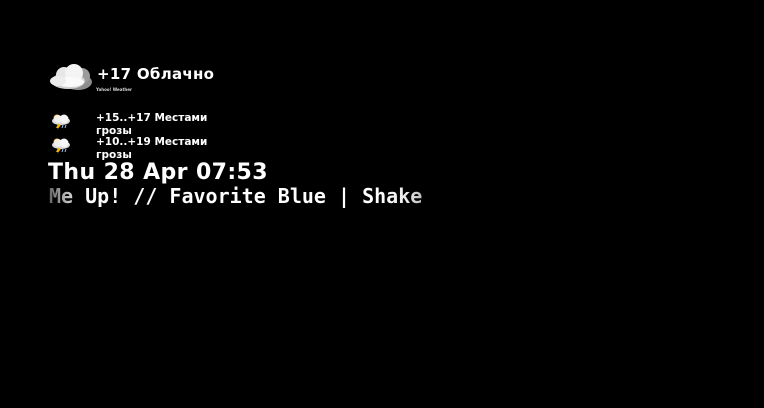  Describe the element at coordinates (236, 196) in the screenshot. I see `now-playing-ticker: Me Up! // Favorite Blue | Shake` at that location.